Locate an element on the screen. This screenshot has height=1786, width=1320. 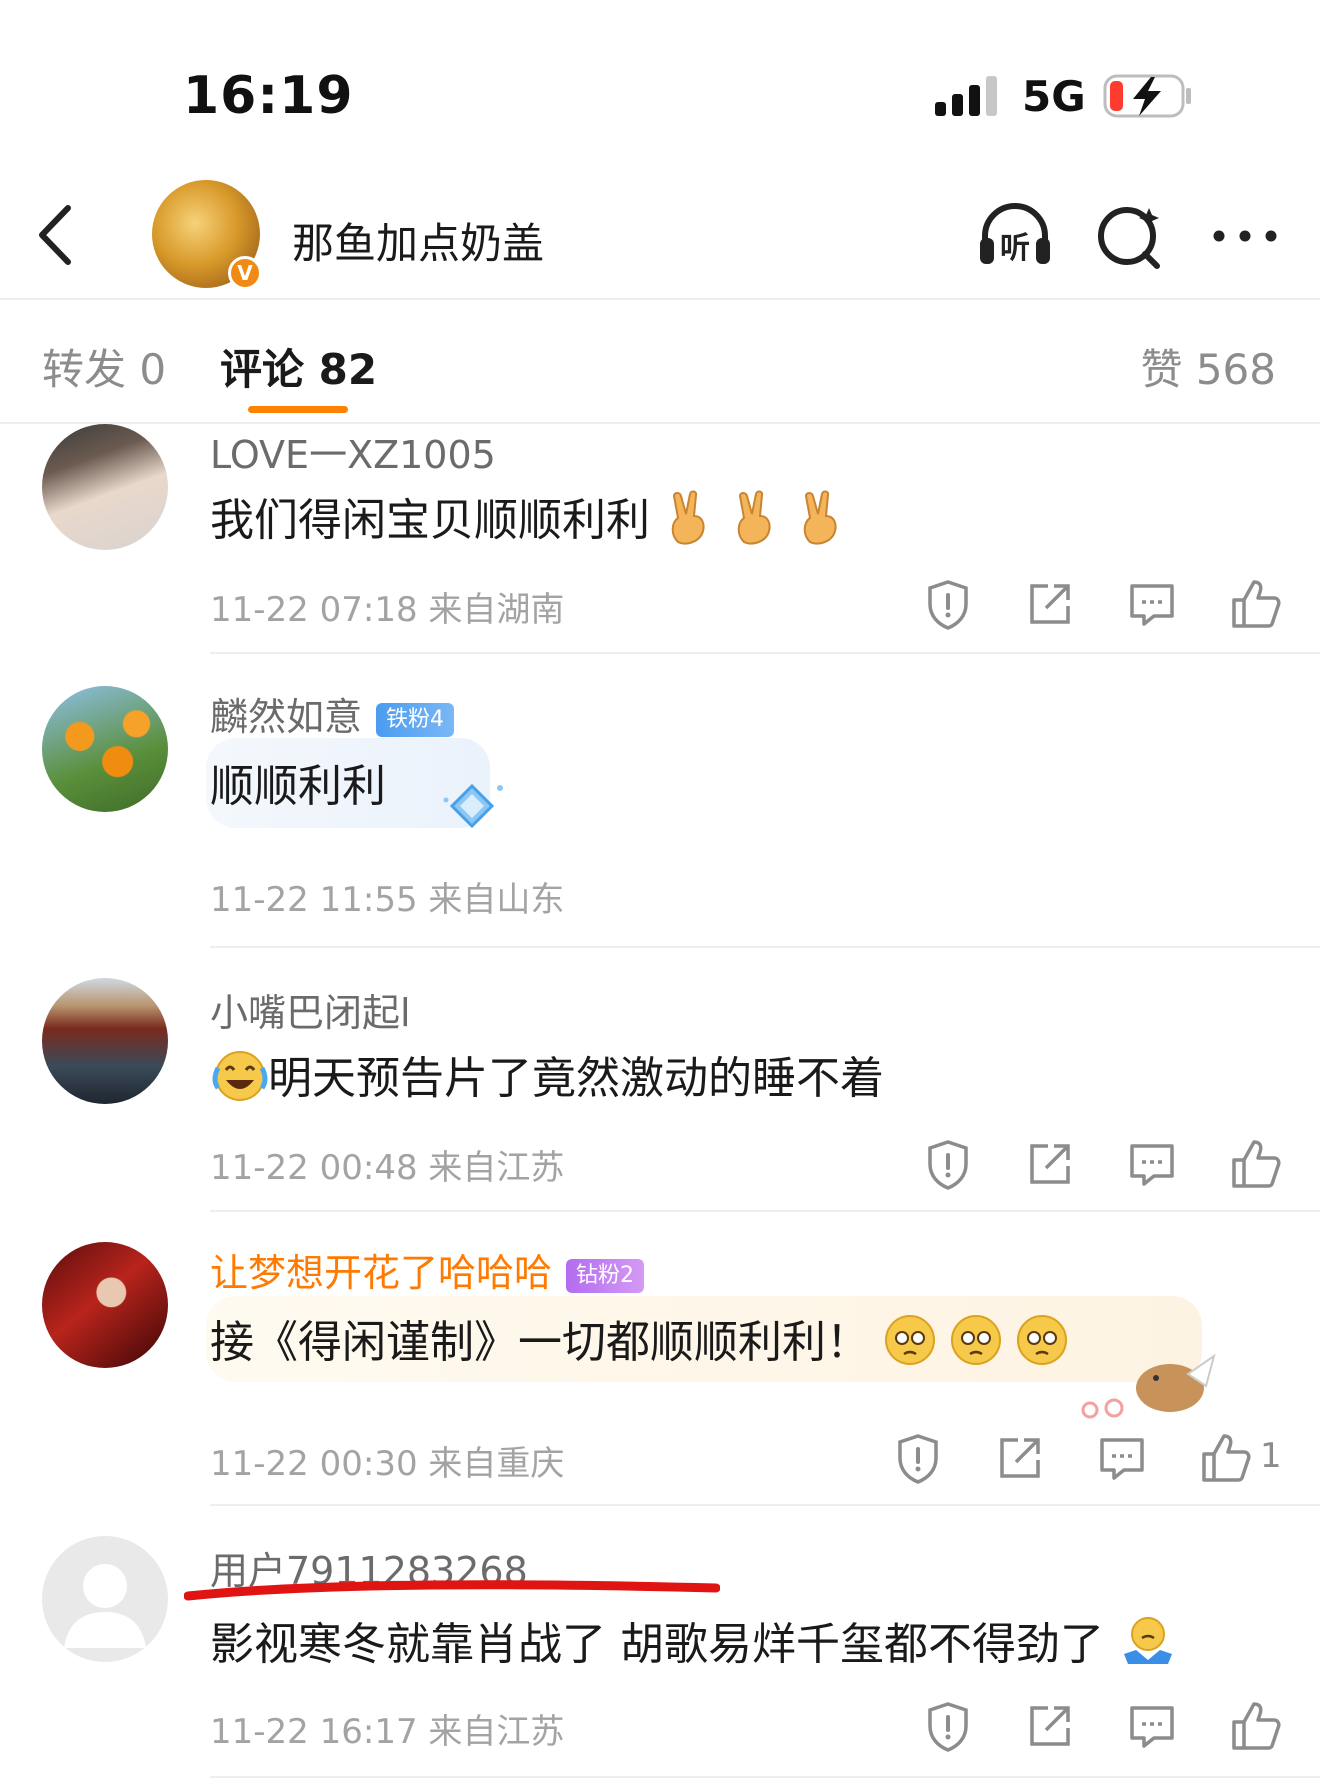
comment-meta: 11-22 07:18 来自湖南 is located at coordinates (387, 610).